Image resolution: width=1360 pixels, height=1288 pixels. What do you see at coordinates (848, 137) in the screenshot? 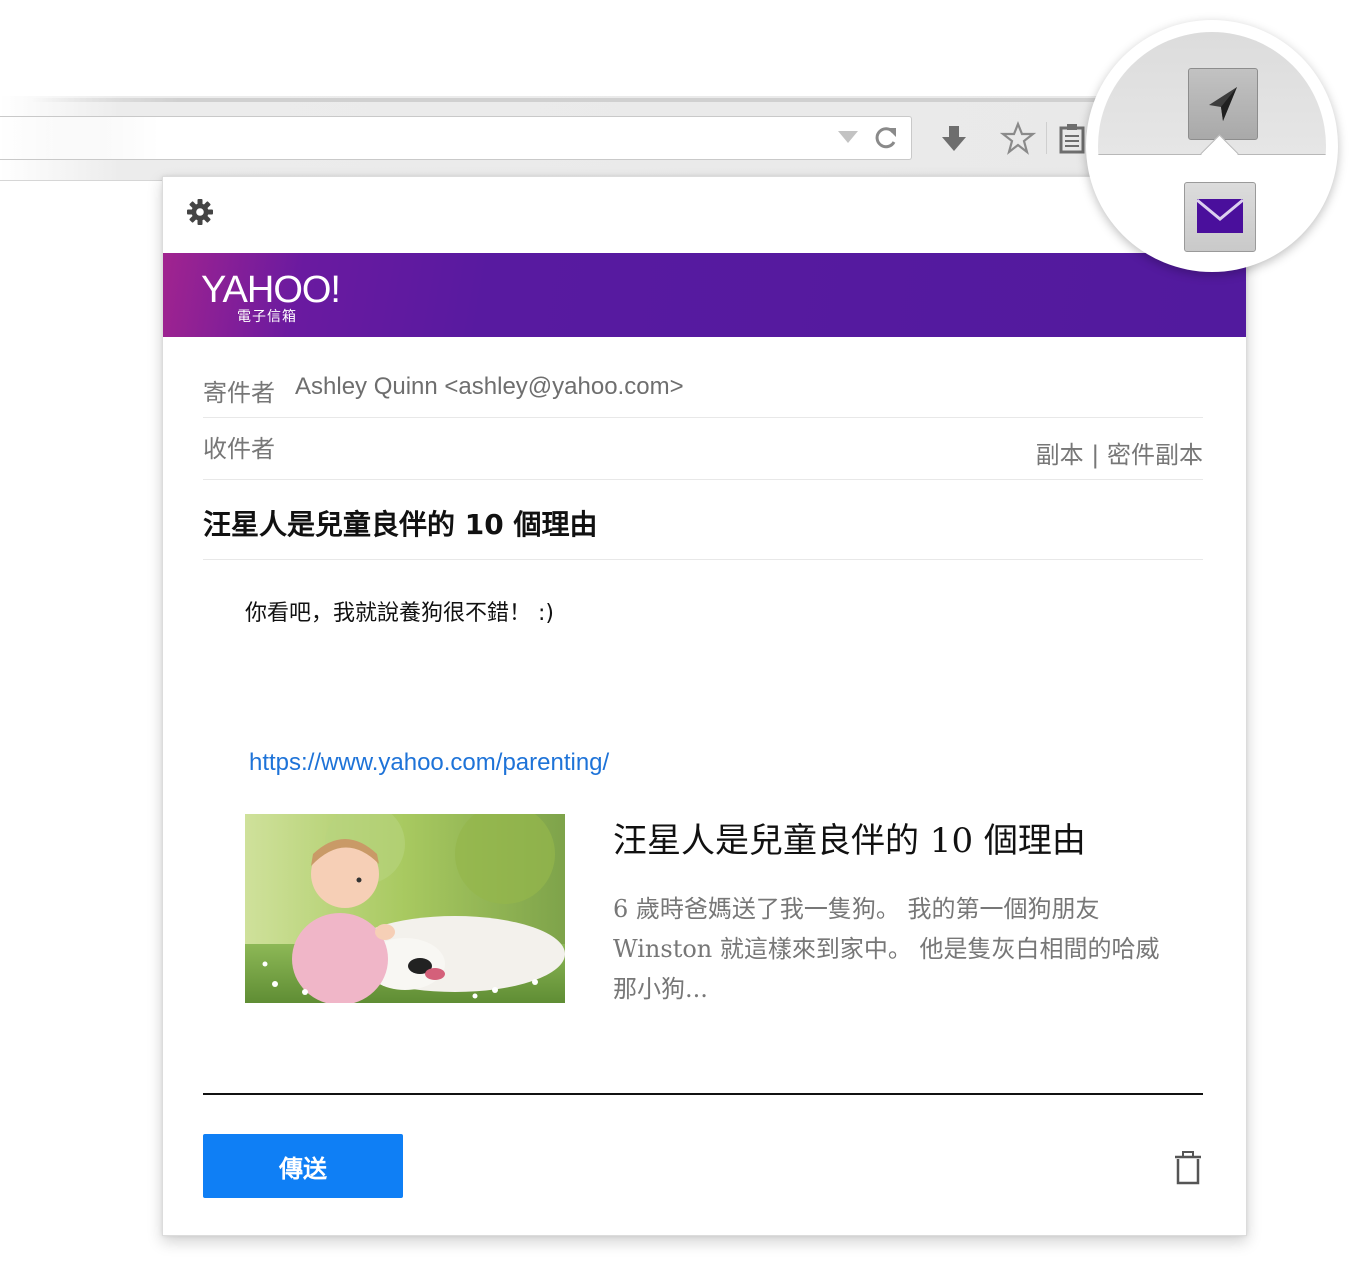
I see `dropdown-arrow-icon` at bounding box center [848, 137].